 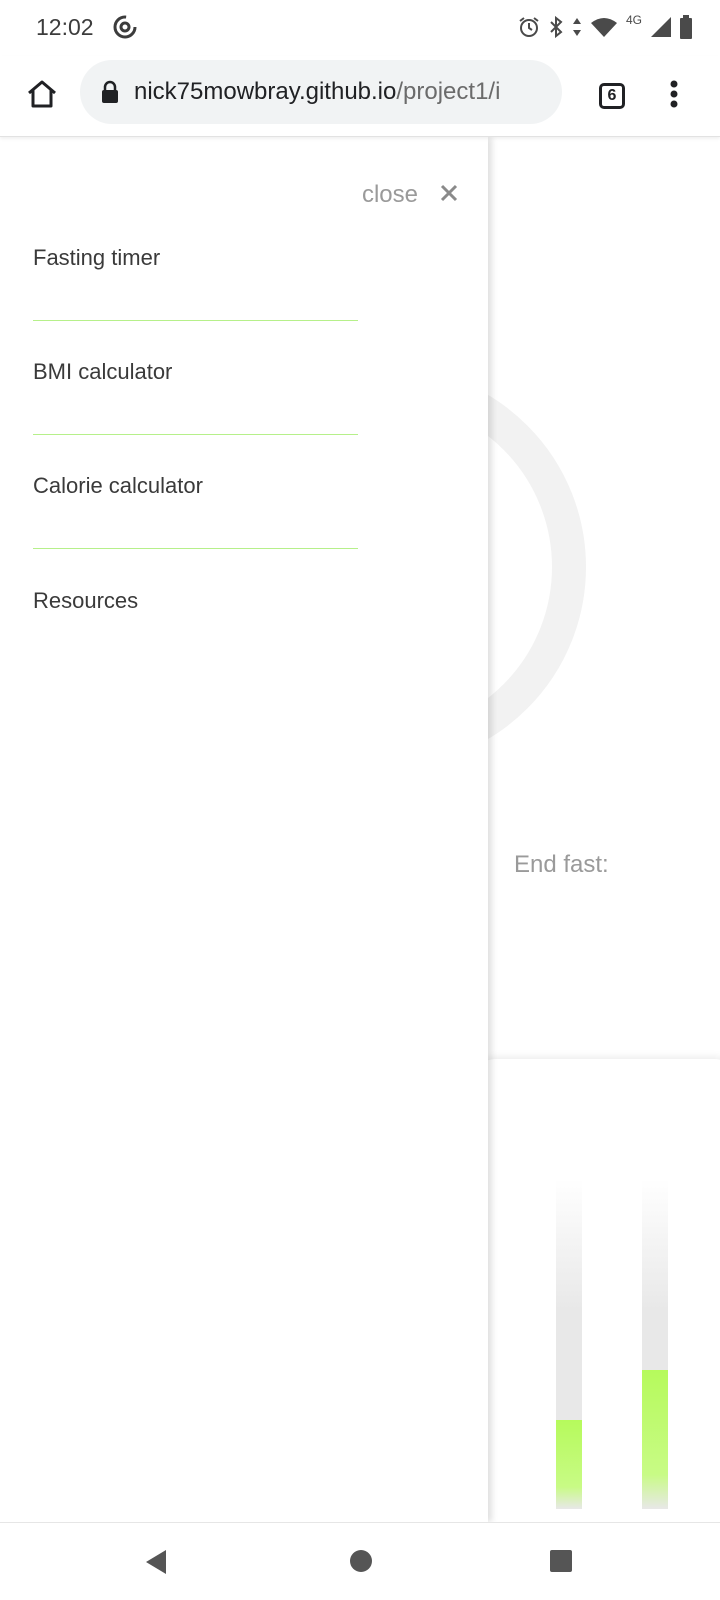 I want to click on home-icon, so click(x=42, y=96).